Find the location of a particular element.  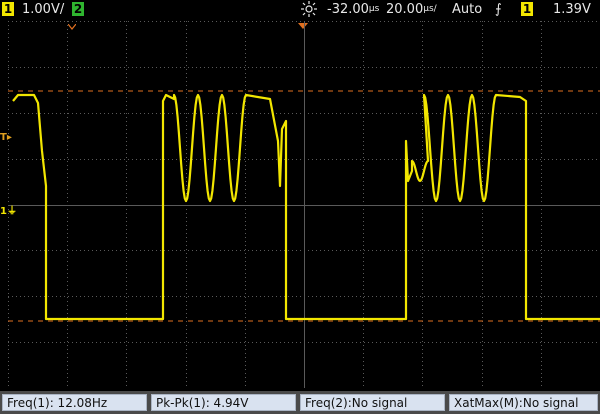

trigger-level-marker: T▸ is located at coordinates (6, 137).